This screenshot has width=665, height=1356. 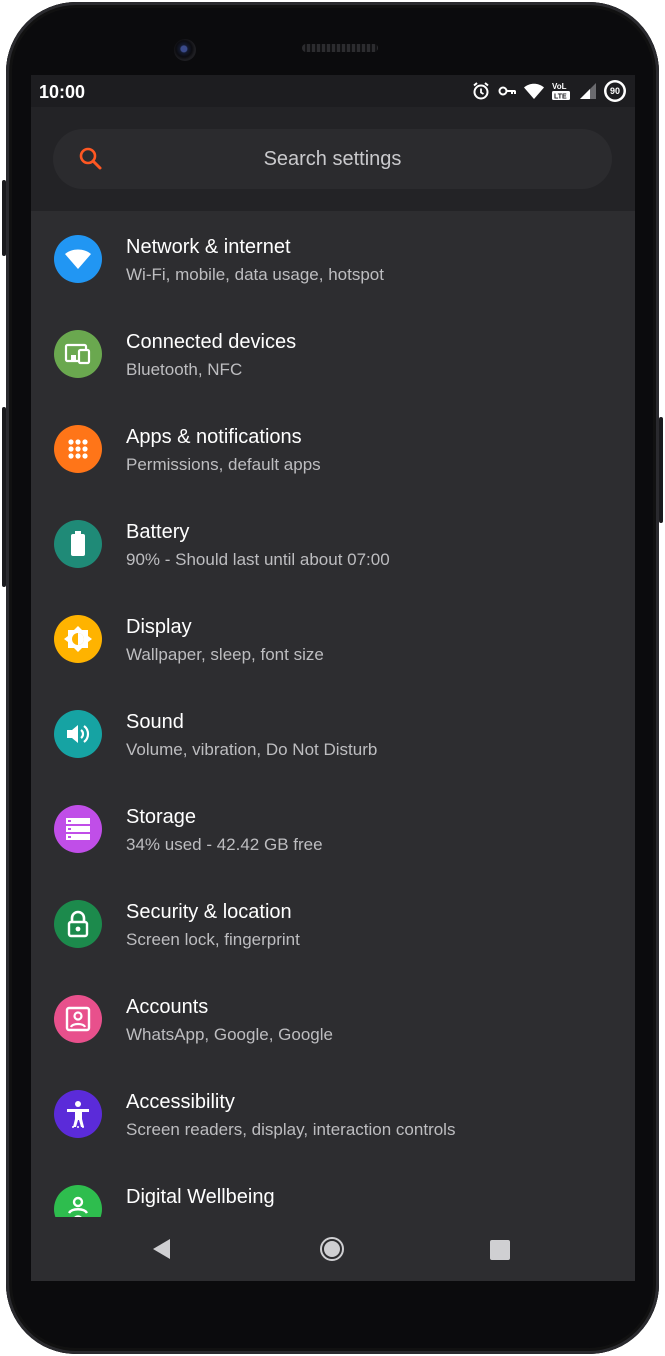 What do you see at coordinates (167, 1007) in the screenshot?
I see `setting-title: Accounts` at bounding box center [167, 1007].